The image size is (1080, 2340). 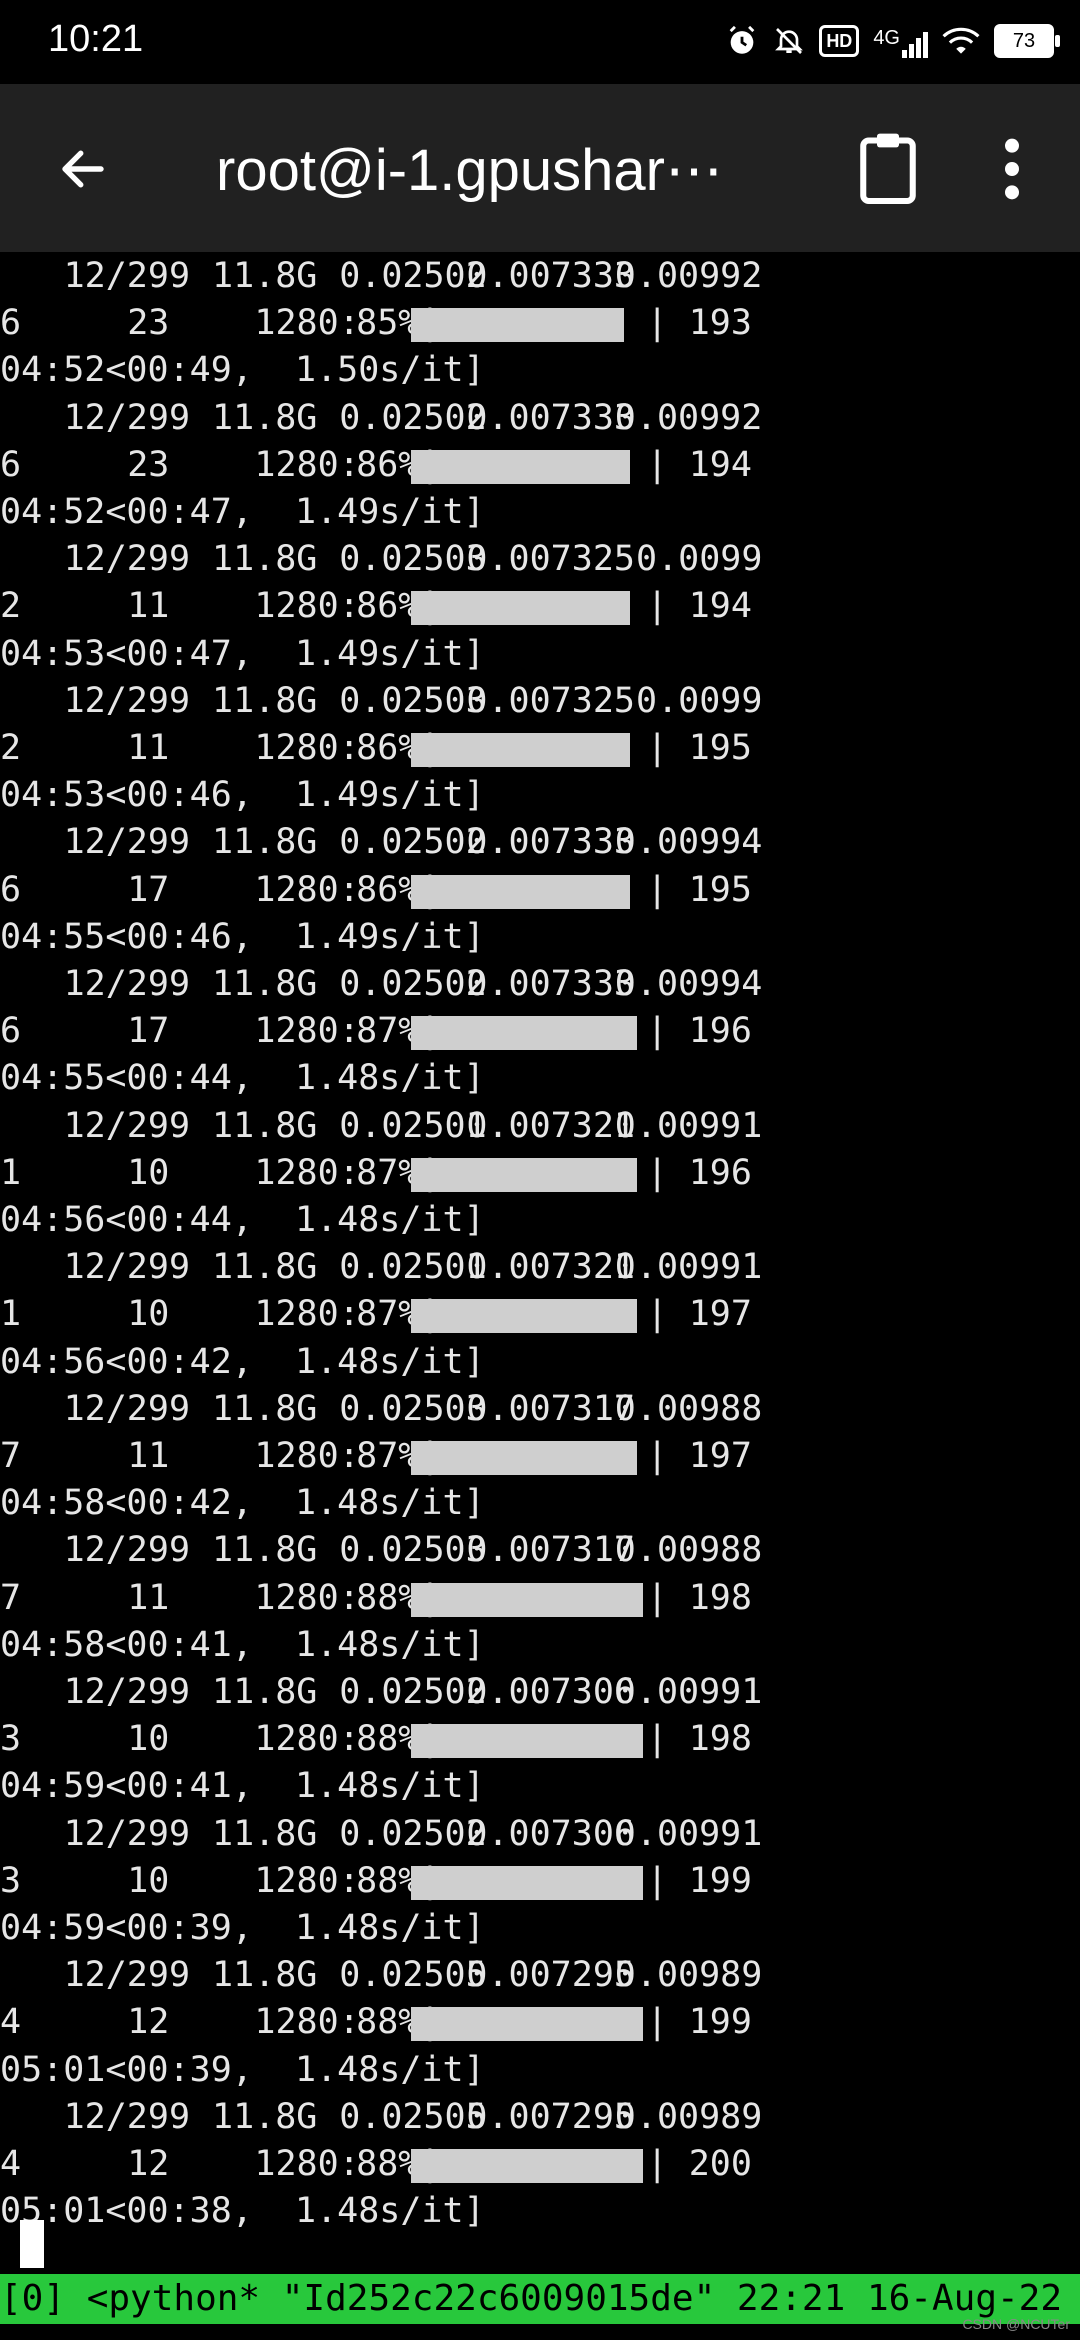 I want to click on terminal-line-metrics: 12/299 11.8G 0.02501 0.007321 0.00991, so click(x=540, y=1126).